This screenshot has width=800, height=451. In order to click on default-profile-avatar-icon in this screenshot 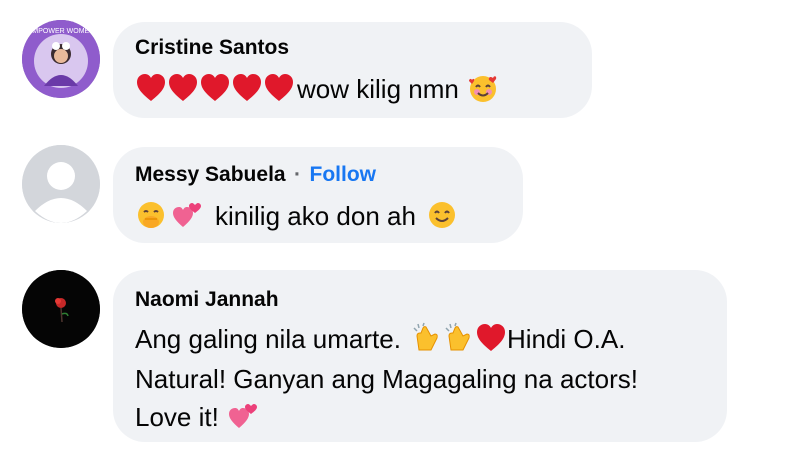, I will do `click(61, 184)`.